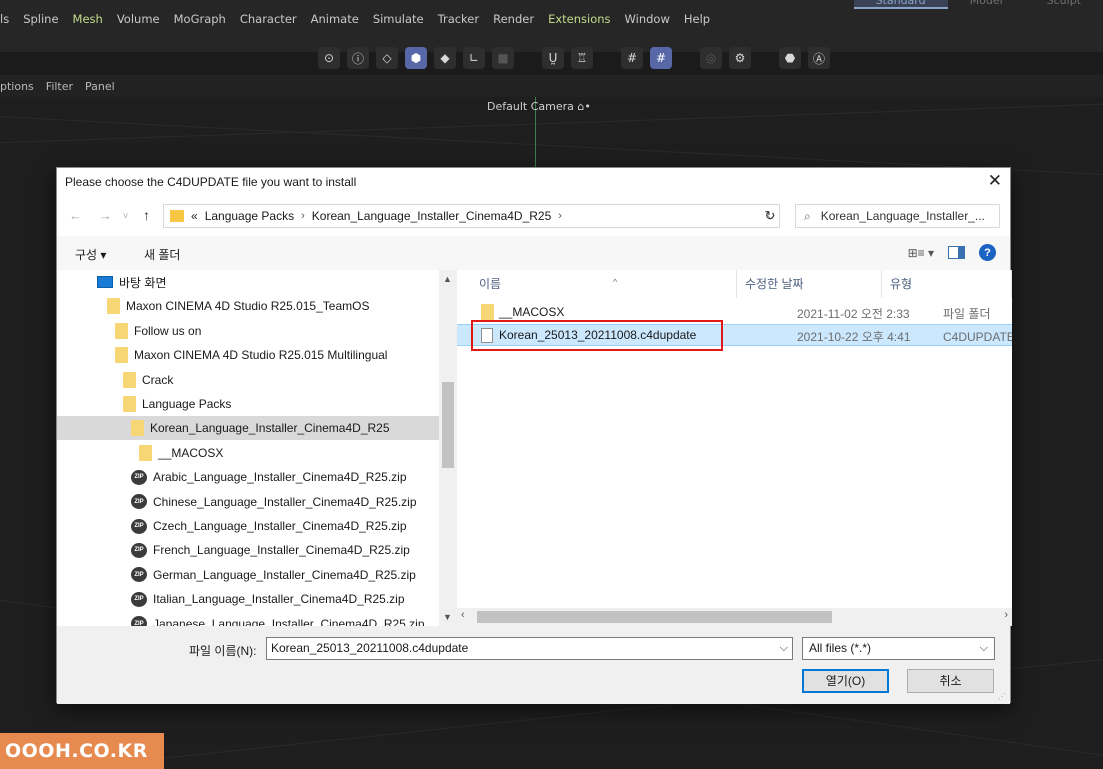 This screenshot has width=1103, height=769. Describe the element at coordinates (249, 216) in the screenshot. I see `breadcrumb-language-packs: Language Packs` at that location.